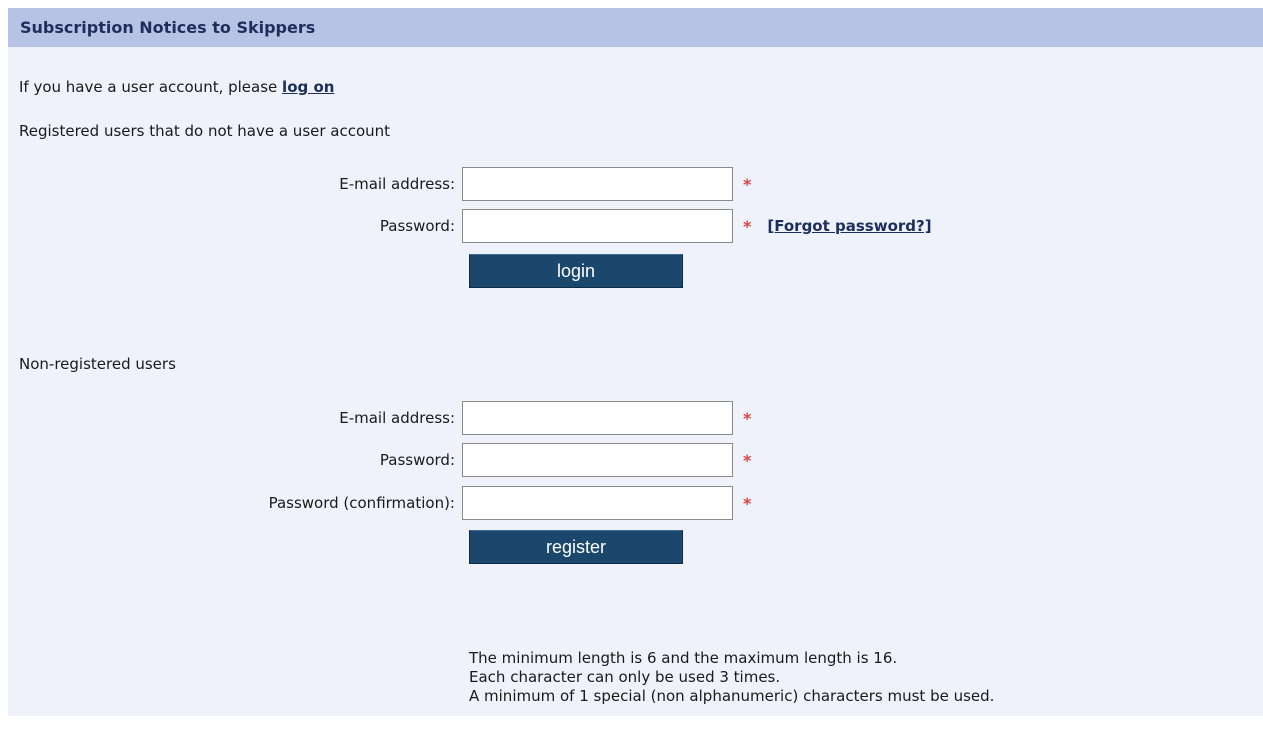 Image resolution: width=1263 pixels, height=744 pixels. What do you see at coordinates (597, 226) in the screenshot?
I see `registered-password-input` at bounding box center [597, 226].